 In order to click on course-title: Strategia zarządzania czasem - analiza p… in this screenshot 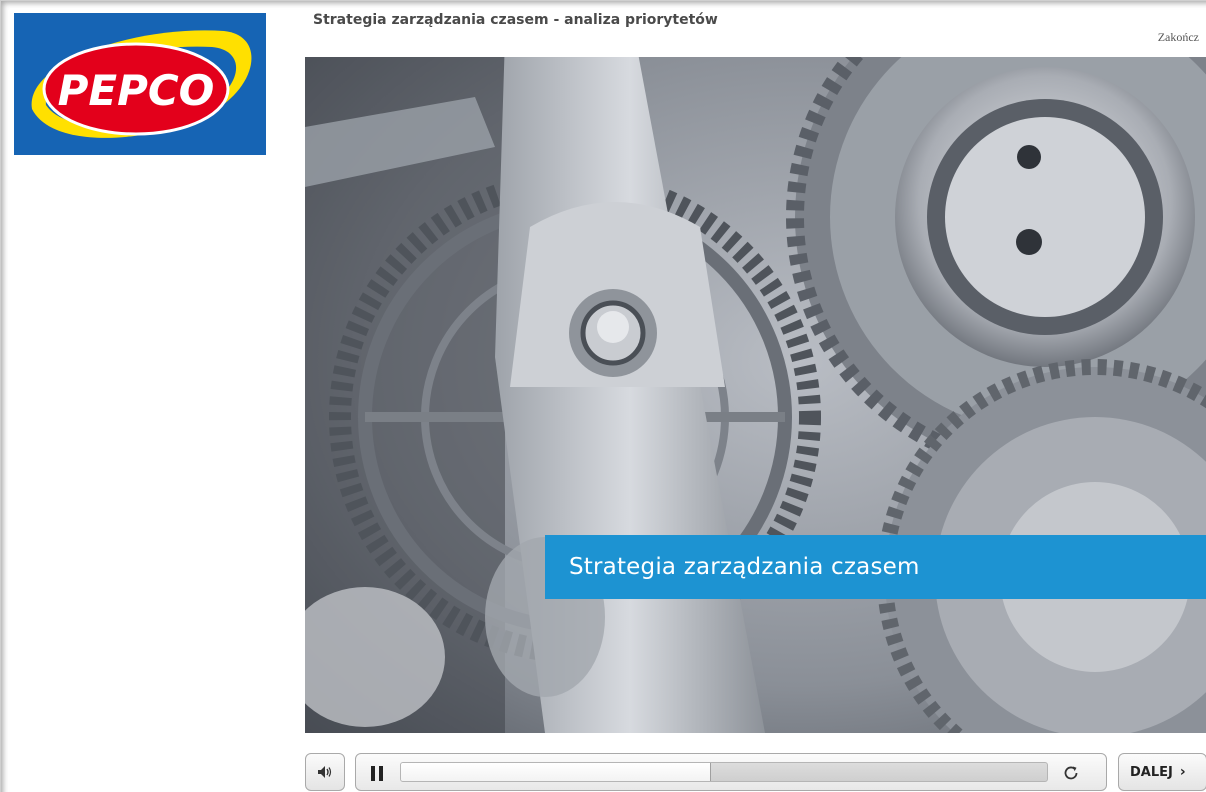, I will do `click(515, 20)`.